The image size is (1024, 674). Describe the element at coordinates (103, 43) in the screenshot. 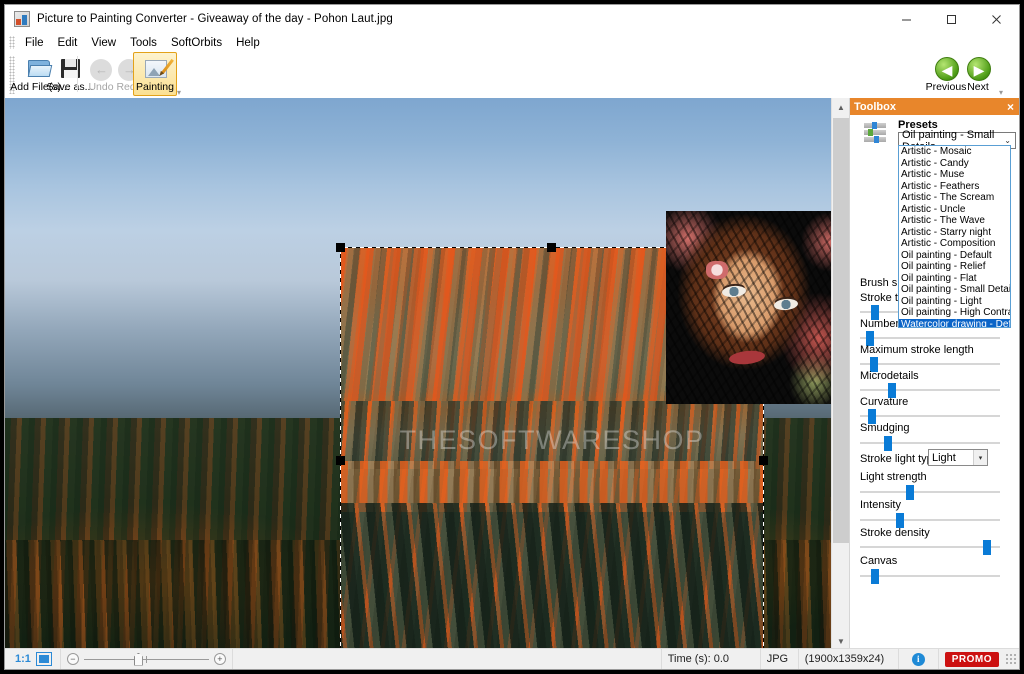

I see `menu-view: View` at that location.